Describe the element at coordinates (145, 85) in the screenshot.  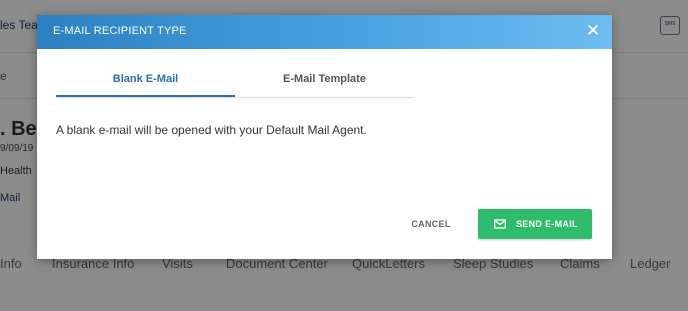
I see `tab-blank-email: Blank E-Mail` at that location.